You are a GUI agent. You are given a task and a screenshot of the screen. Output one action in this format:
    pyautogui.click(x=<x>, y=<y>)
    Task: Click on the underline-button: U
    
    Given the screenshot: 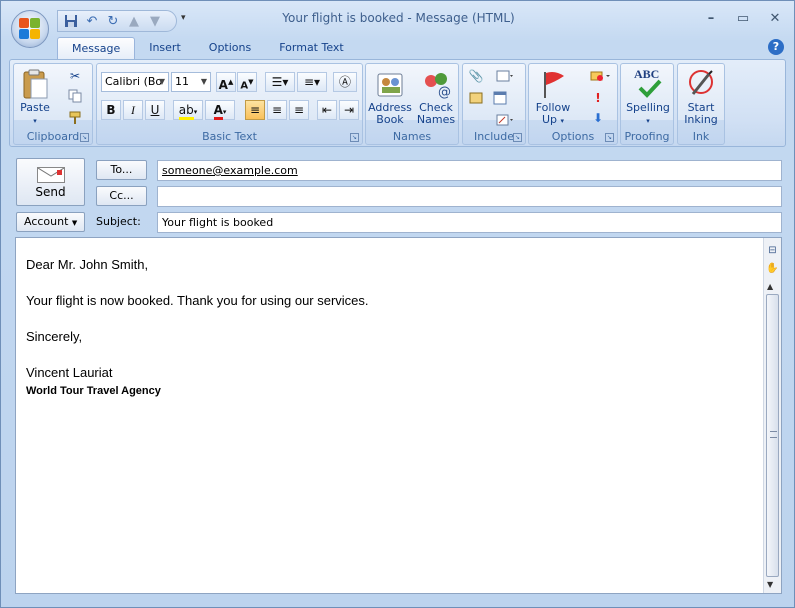 What is the action you would take?
    pyautogui.click(x=155, y=110)
    